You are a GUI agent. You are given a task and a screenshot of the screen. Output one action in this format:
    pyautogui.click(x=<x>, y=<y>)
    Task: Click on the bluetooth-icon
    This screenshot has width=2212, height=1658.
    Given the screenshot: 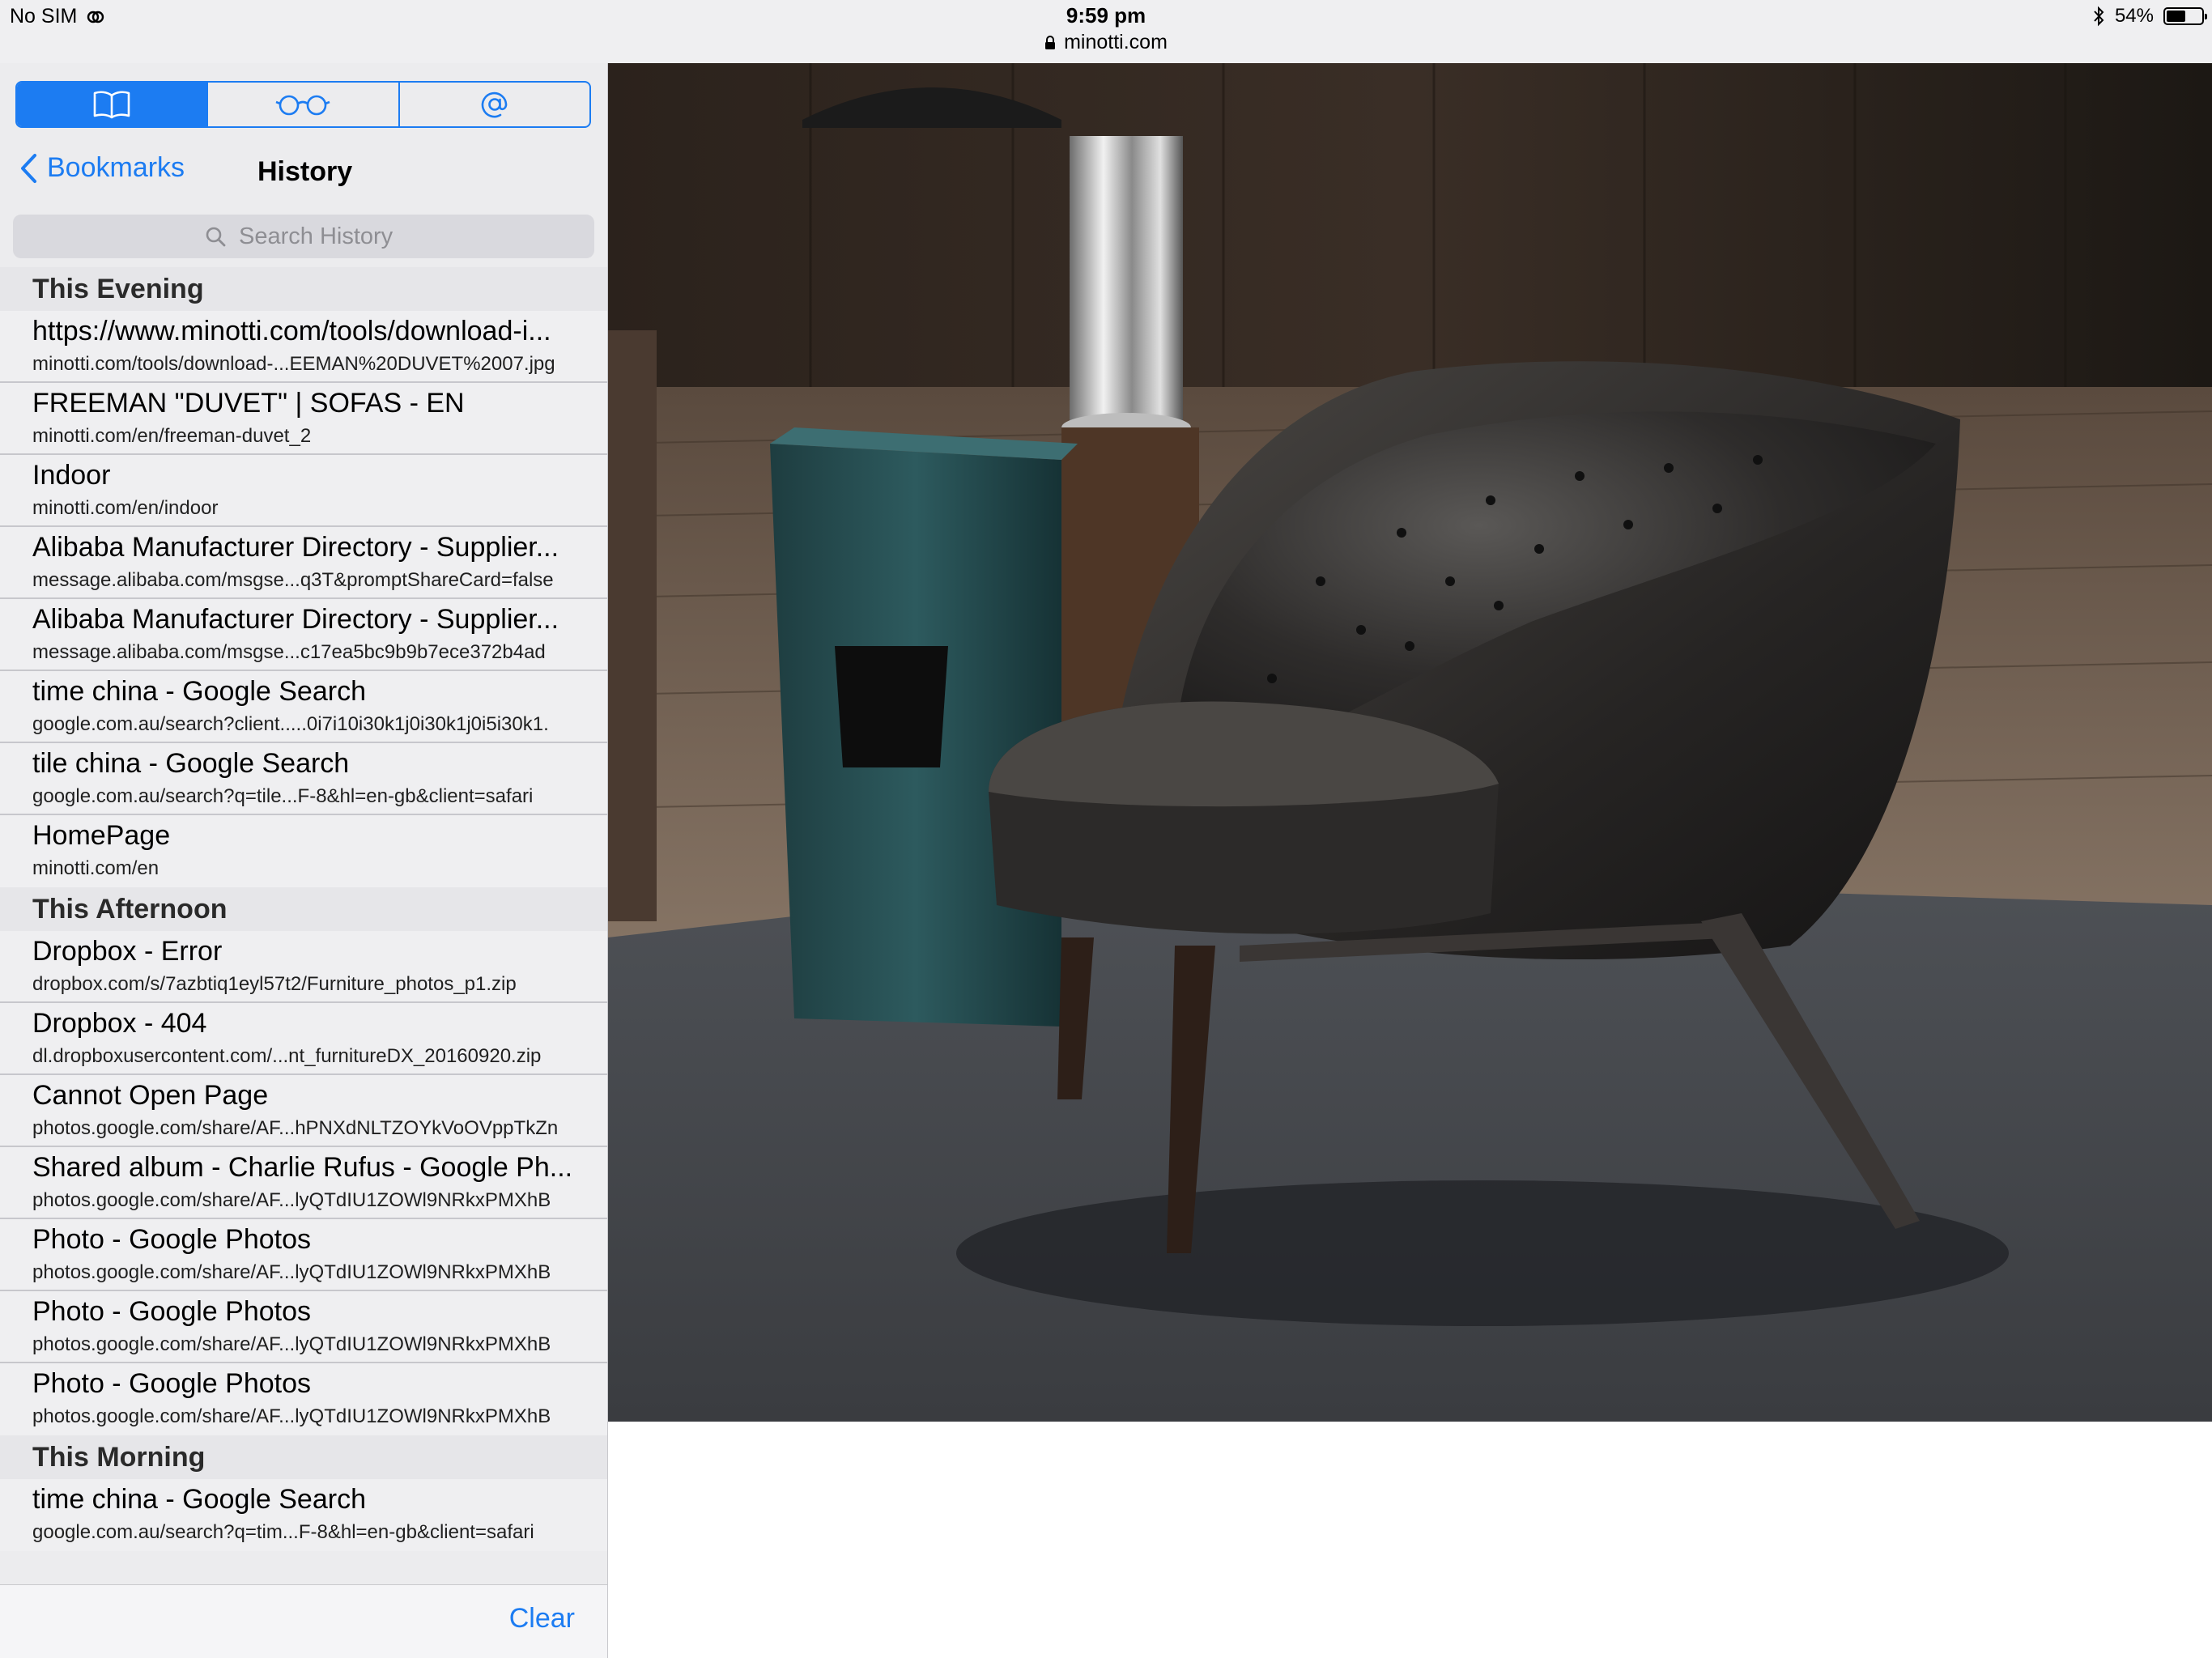 What is the action you would take?
    pyautogui.click(x=2099, y=16)
    